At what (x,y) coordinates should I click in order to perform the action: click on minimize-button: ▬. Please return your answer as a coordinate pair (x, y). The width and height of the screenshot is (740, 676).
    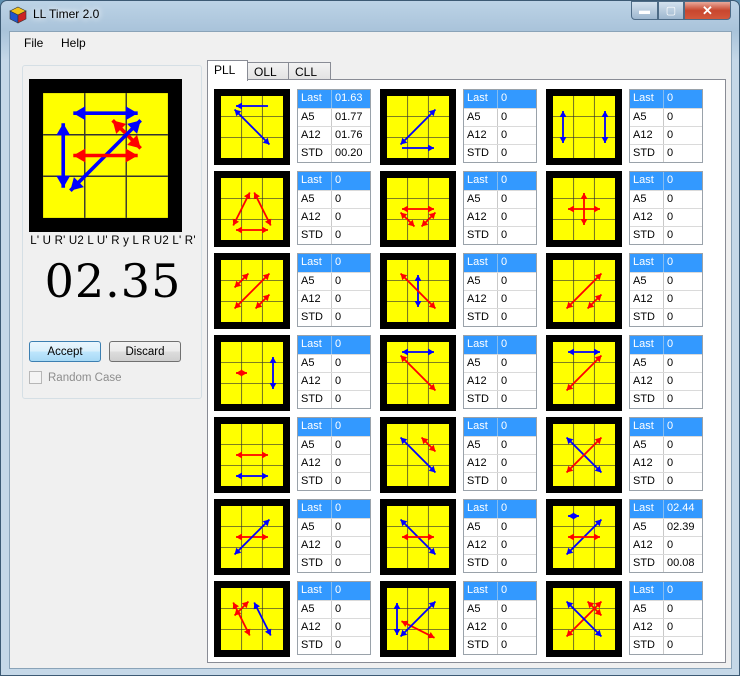
    Looking at the image, I should click on (644, 10).